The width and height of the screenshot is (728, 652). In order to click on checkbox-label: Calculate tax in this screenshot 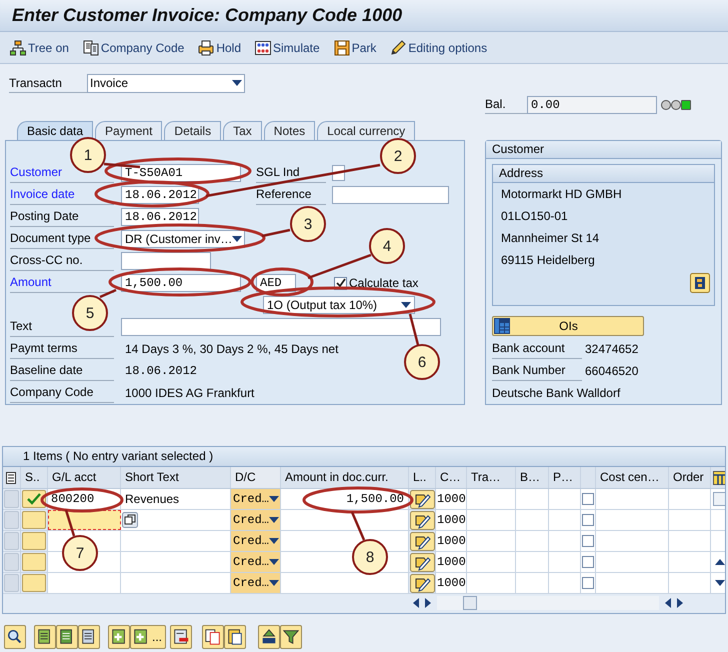, I will do `click(383, 283)`.